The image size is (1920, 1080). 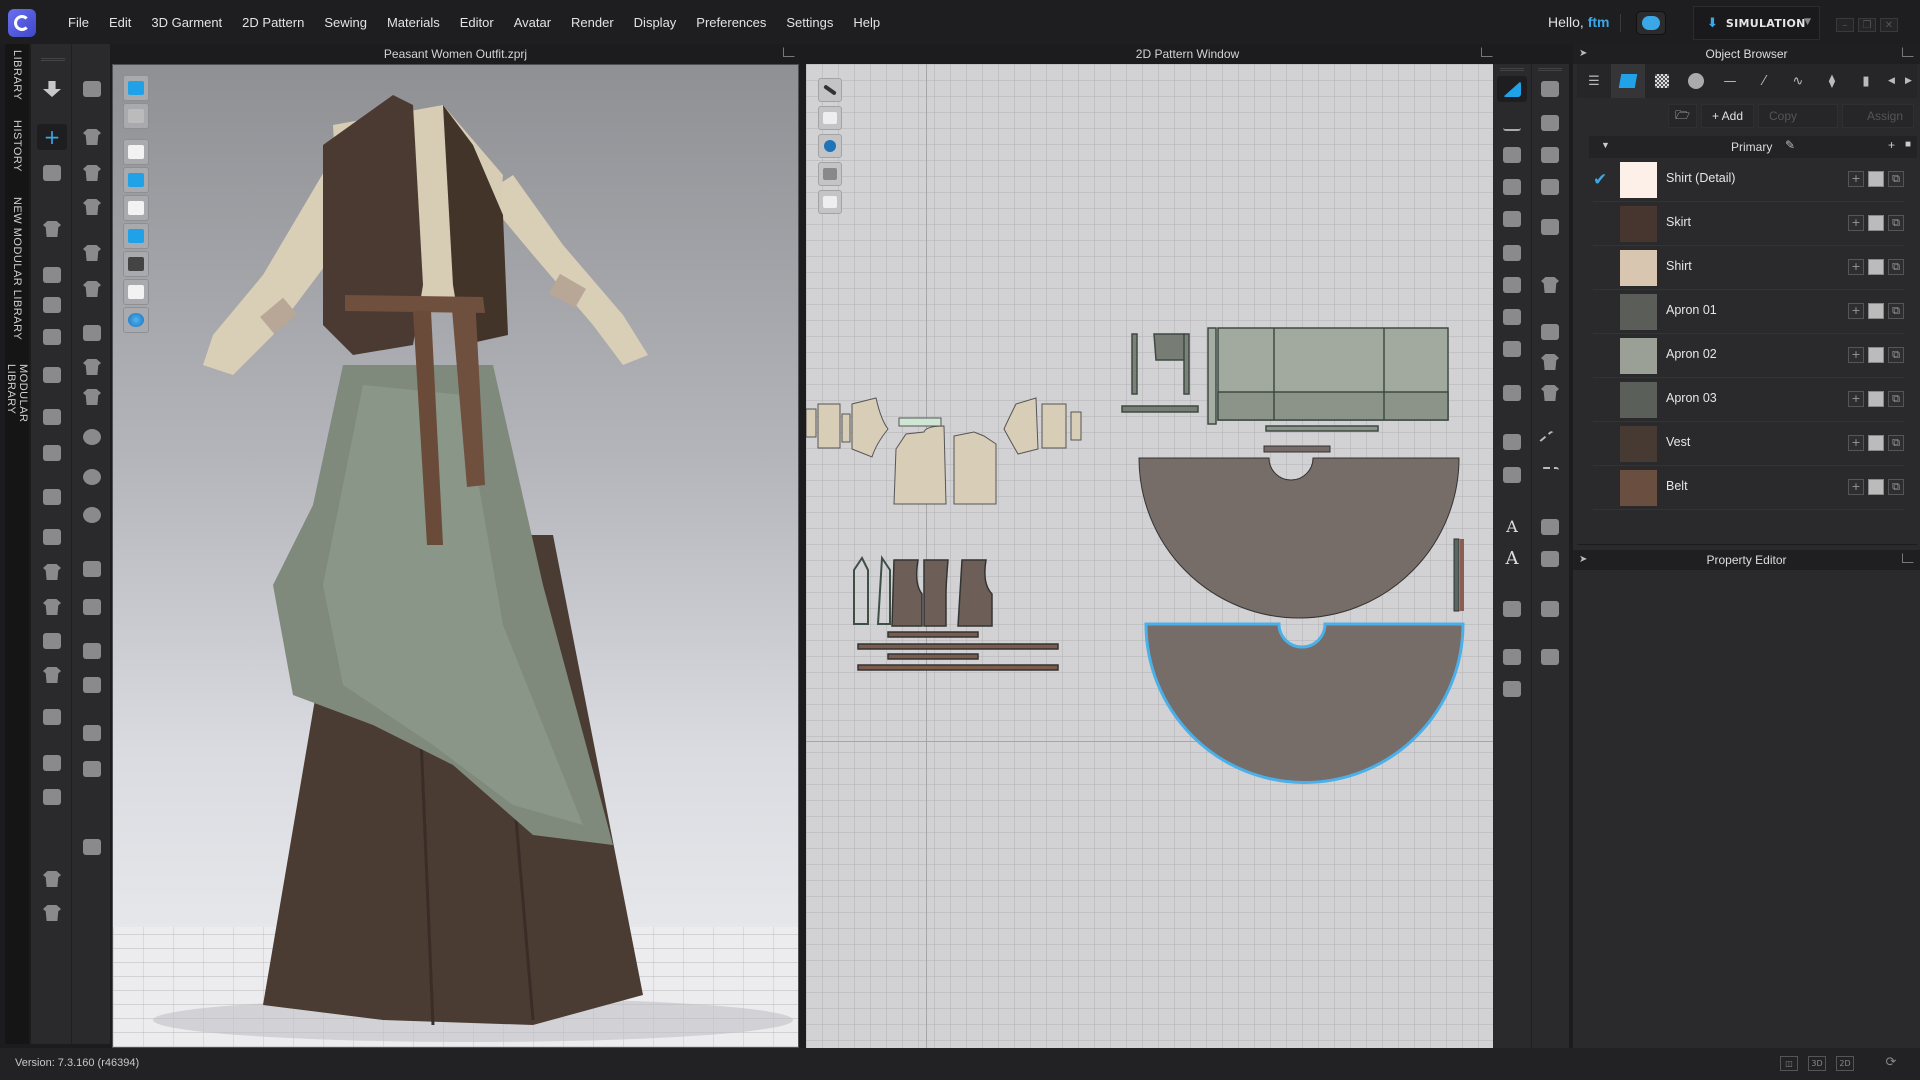 What do you see at coordinates (52, 763) in the screenshot?
I see `tape-measure-icon` at bounding box center [52, 763].